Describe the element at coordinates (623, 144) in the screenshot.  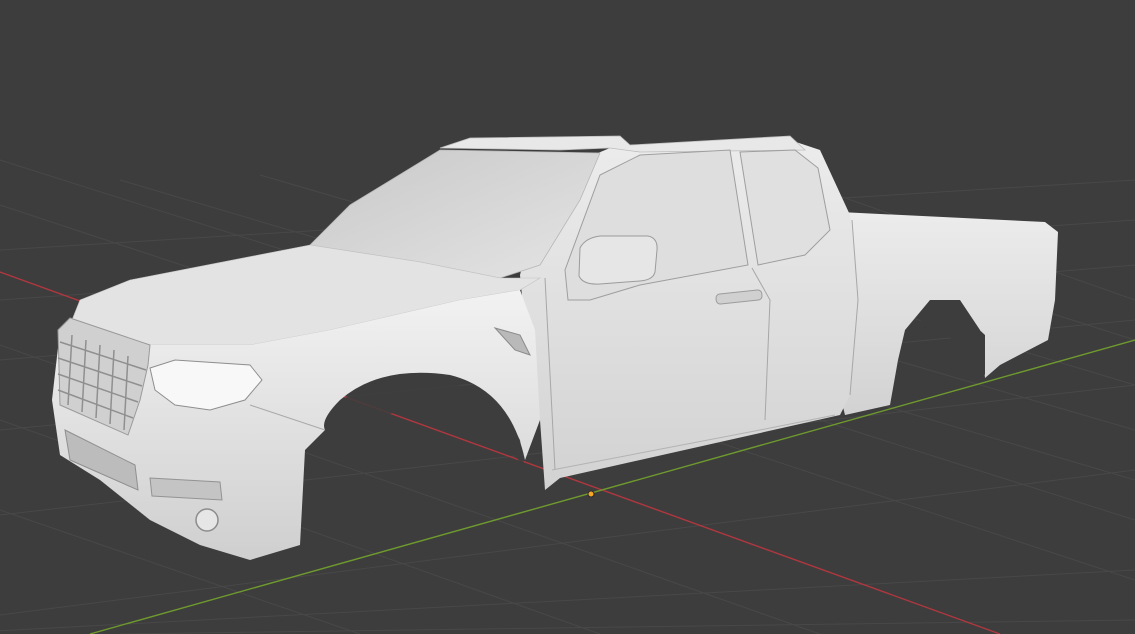
I see `cab-roof` at that location.